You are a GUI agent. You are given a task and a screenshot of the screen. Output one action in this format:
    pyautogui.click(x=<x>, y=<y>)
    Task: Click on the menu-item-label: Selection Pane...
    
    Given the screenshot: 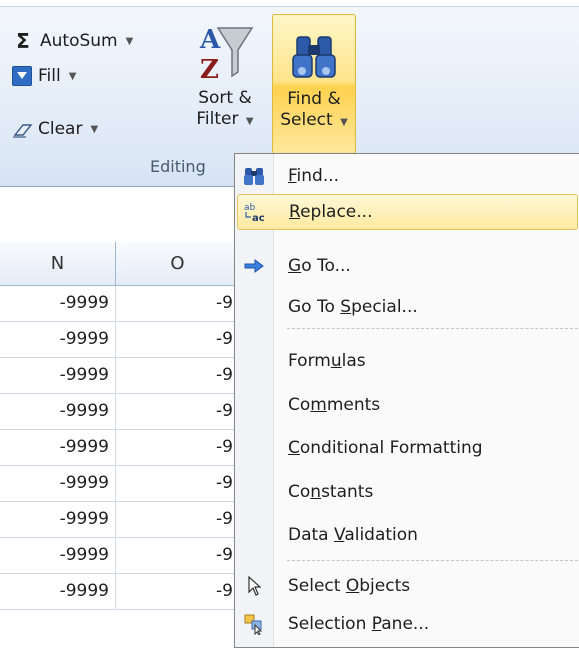 What is the action you would take?
    pyautogui.click(x=359, y=624)
    